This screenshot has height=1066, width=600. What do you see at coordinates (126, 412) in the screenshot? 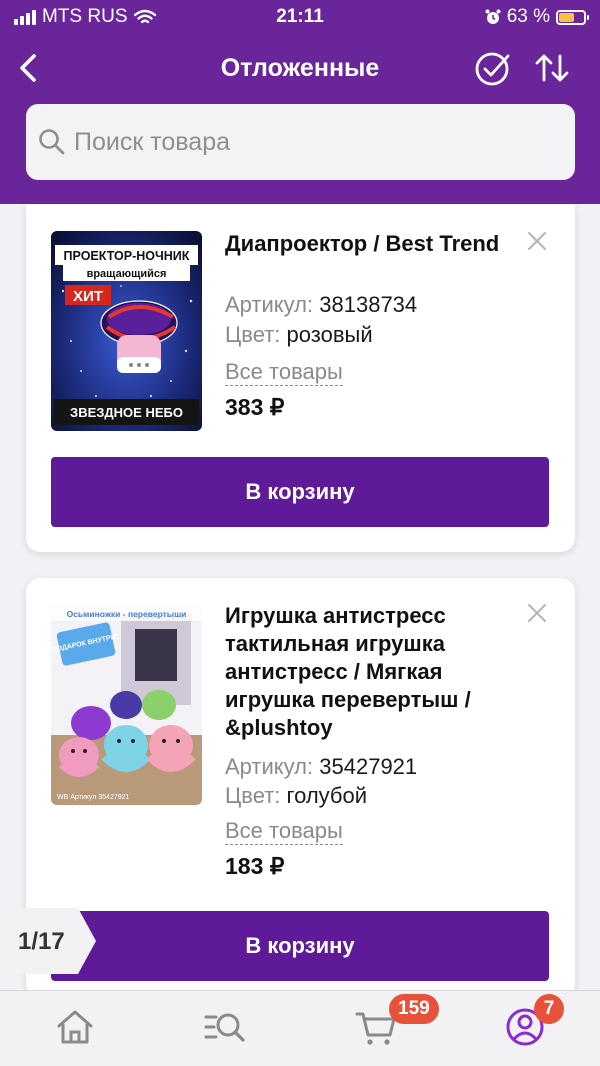
I see `image-caption-bottom: ЗВЕЗДНОЕ НЕБО` at bounding box center [126, 412].